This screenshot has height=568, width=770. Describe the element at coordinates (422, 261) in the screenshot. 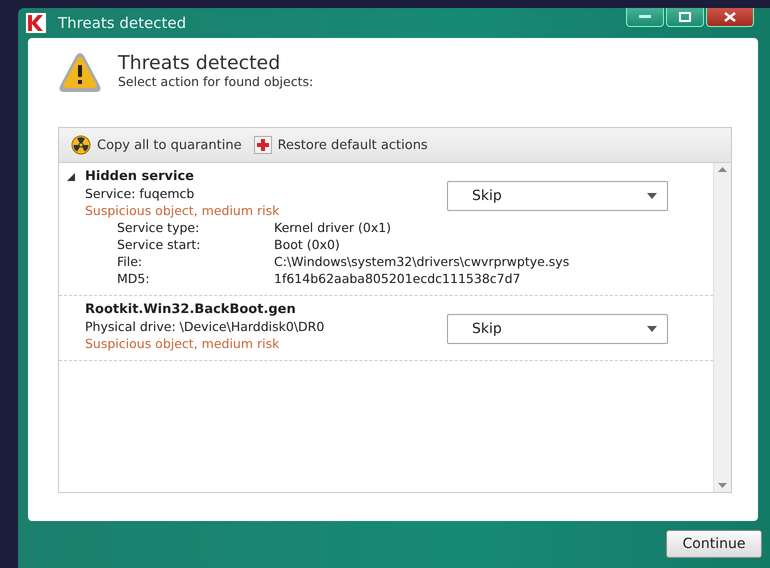

I see `detail-value: C:\Windows\system32\drivers\cwvrprwptye.sys` at that location.